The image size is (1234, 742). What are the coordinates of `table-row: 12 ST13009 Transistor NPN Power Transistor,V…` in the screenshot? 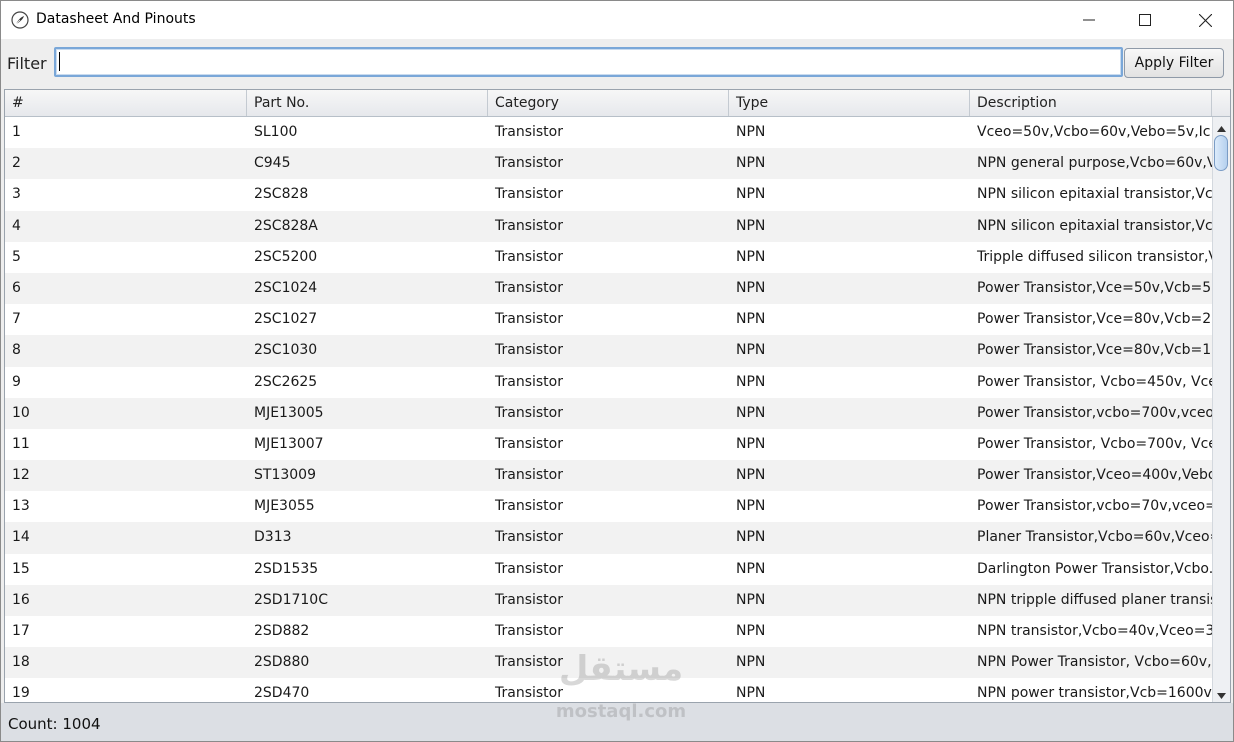 It's located at (608, 476).